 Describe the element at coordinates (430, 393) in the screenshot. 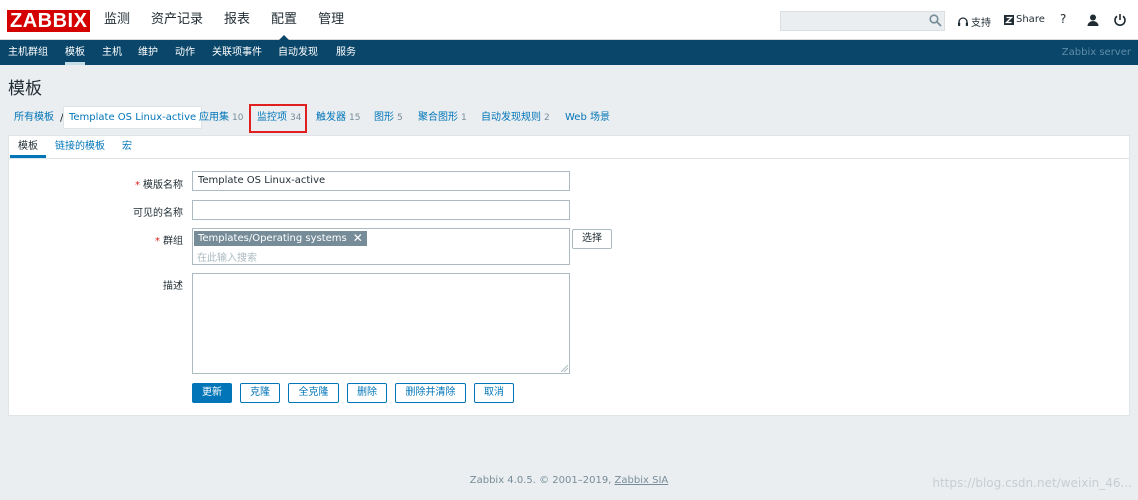

I see `delete-and-clear-button: 删除并清除` at that location.